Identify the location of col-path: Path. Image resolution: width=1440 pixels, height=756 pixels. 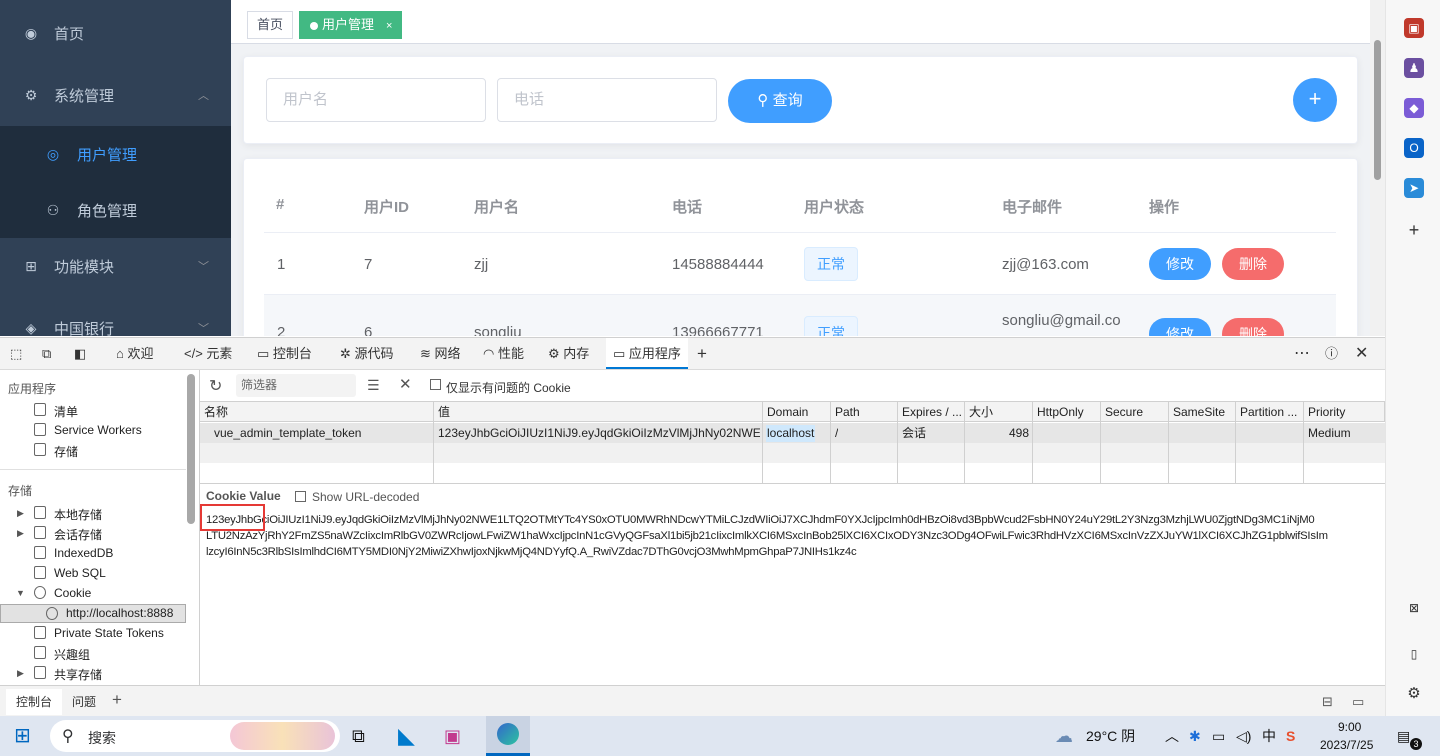
(864, 412).